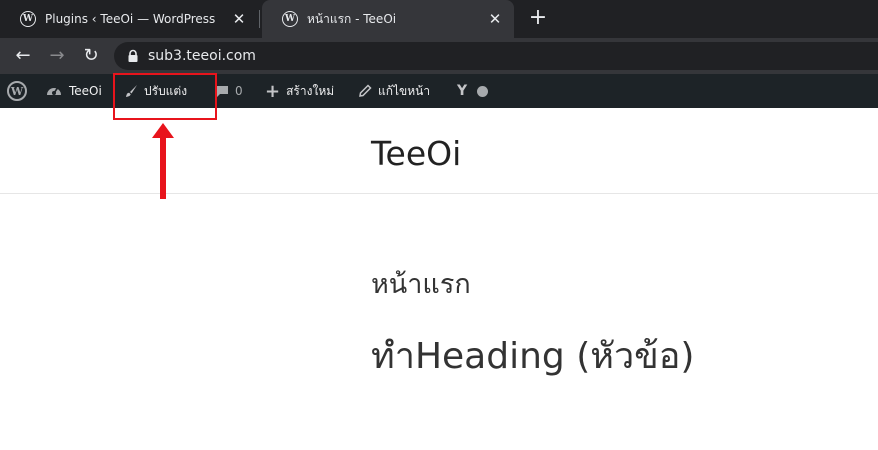  What do you see at coordinates (352, 18) in the screenshot?
I see `tab-title: หน้าแรก - TeeOi` at bounding box center [352, 18].